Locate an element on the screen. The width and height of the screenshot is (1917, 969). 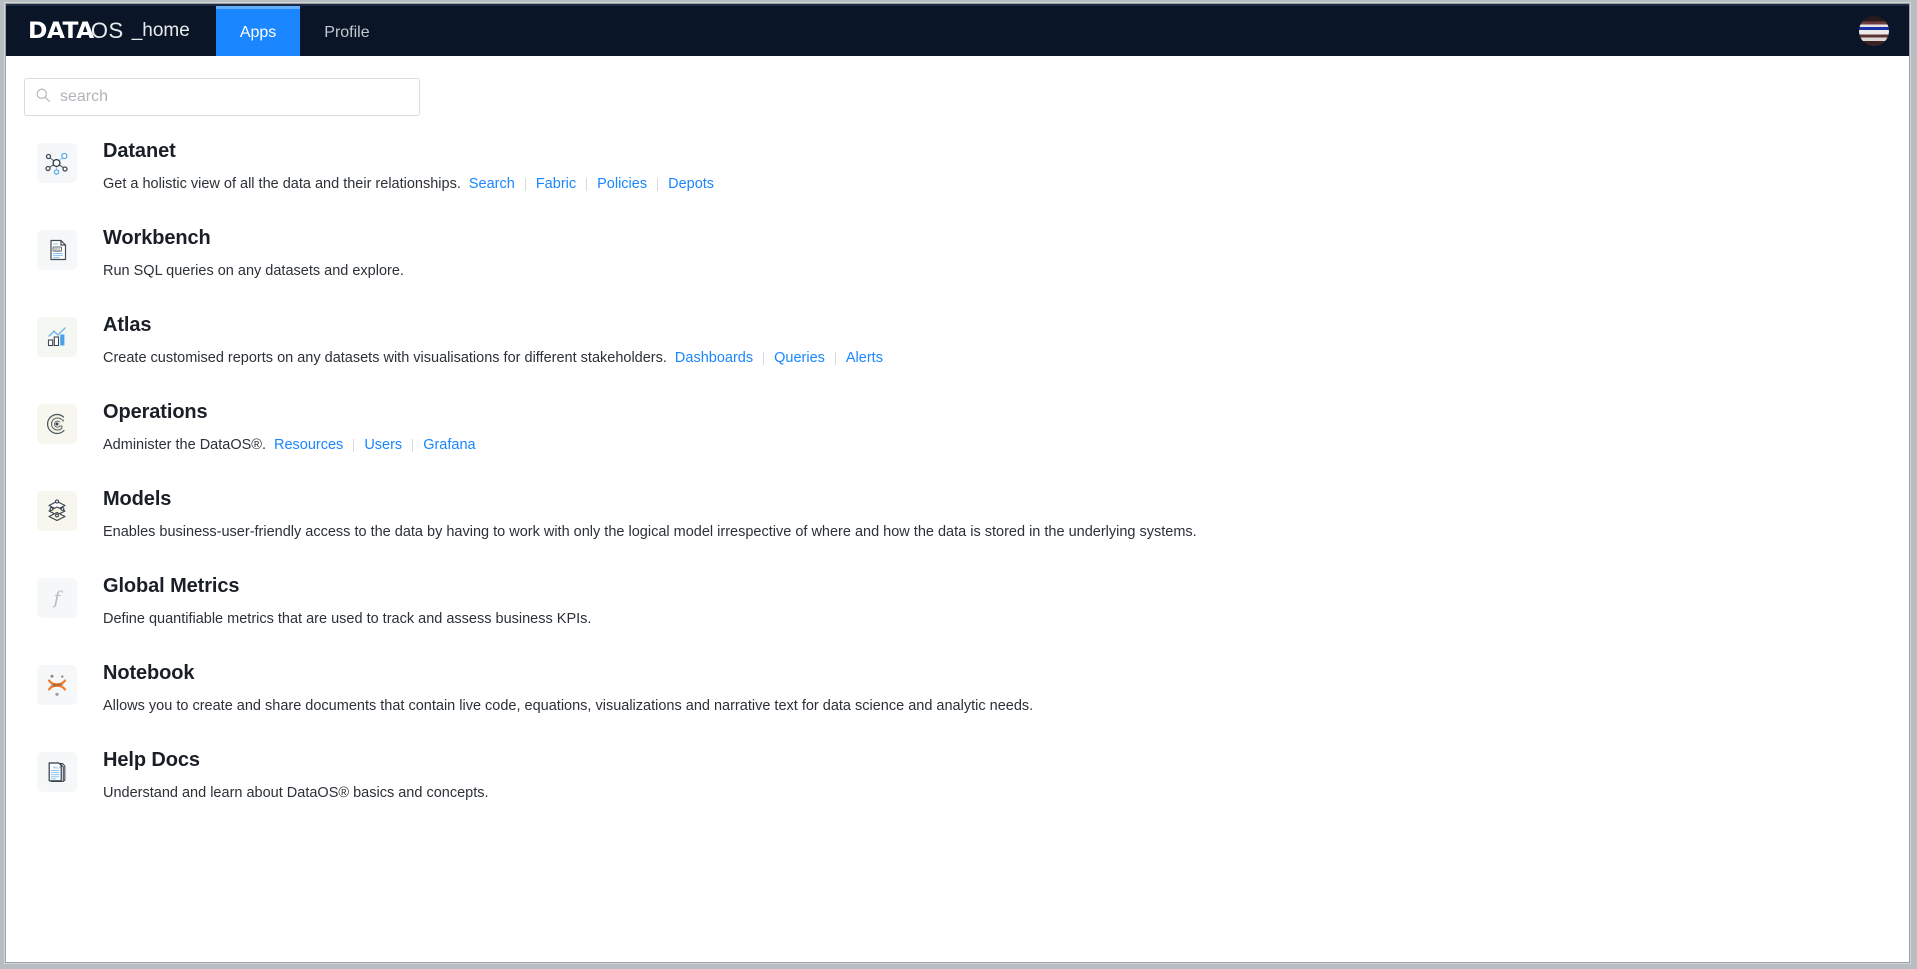
svg-text: SQL is located at coordinates (57, 249).